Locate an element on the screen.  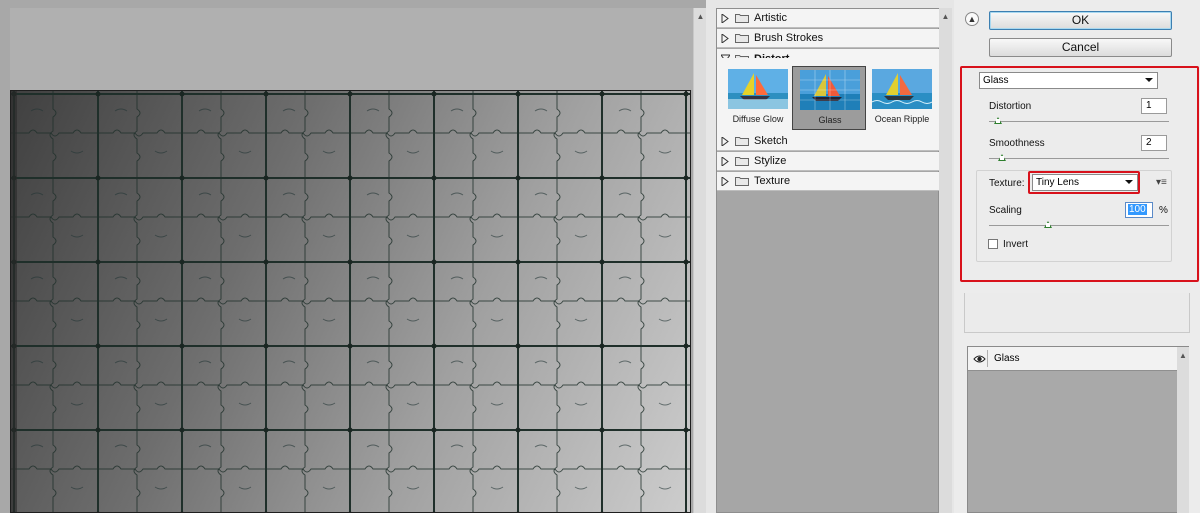
preview-scrollbar: ▲ is located at coordinates (699, 260).